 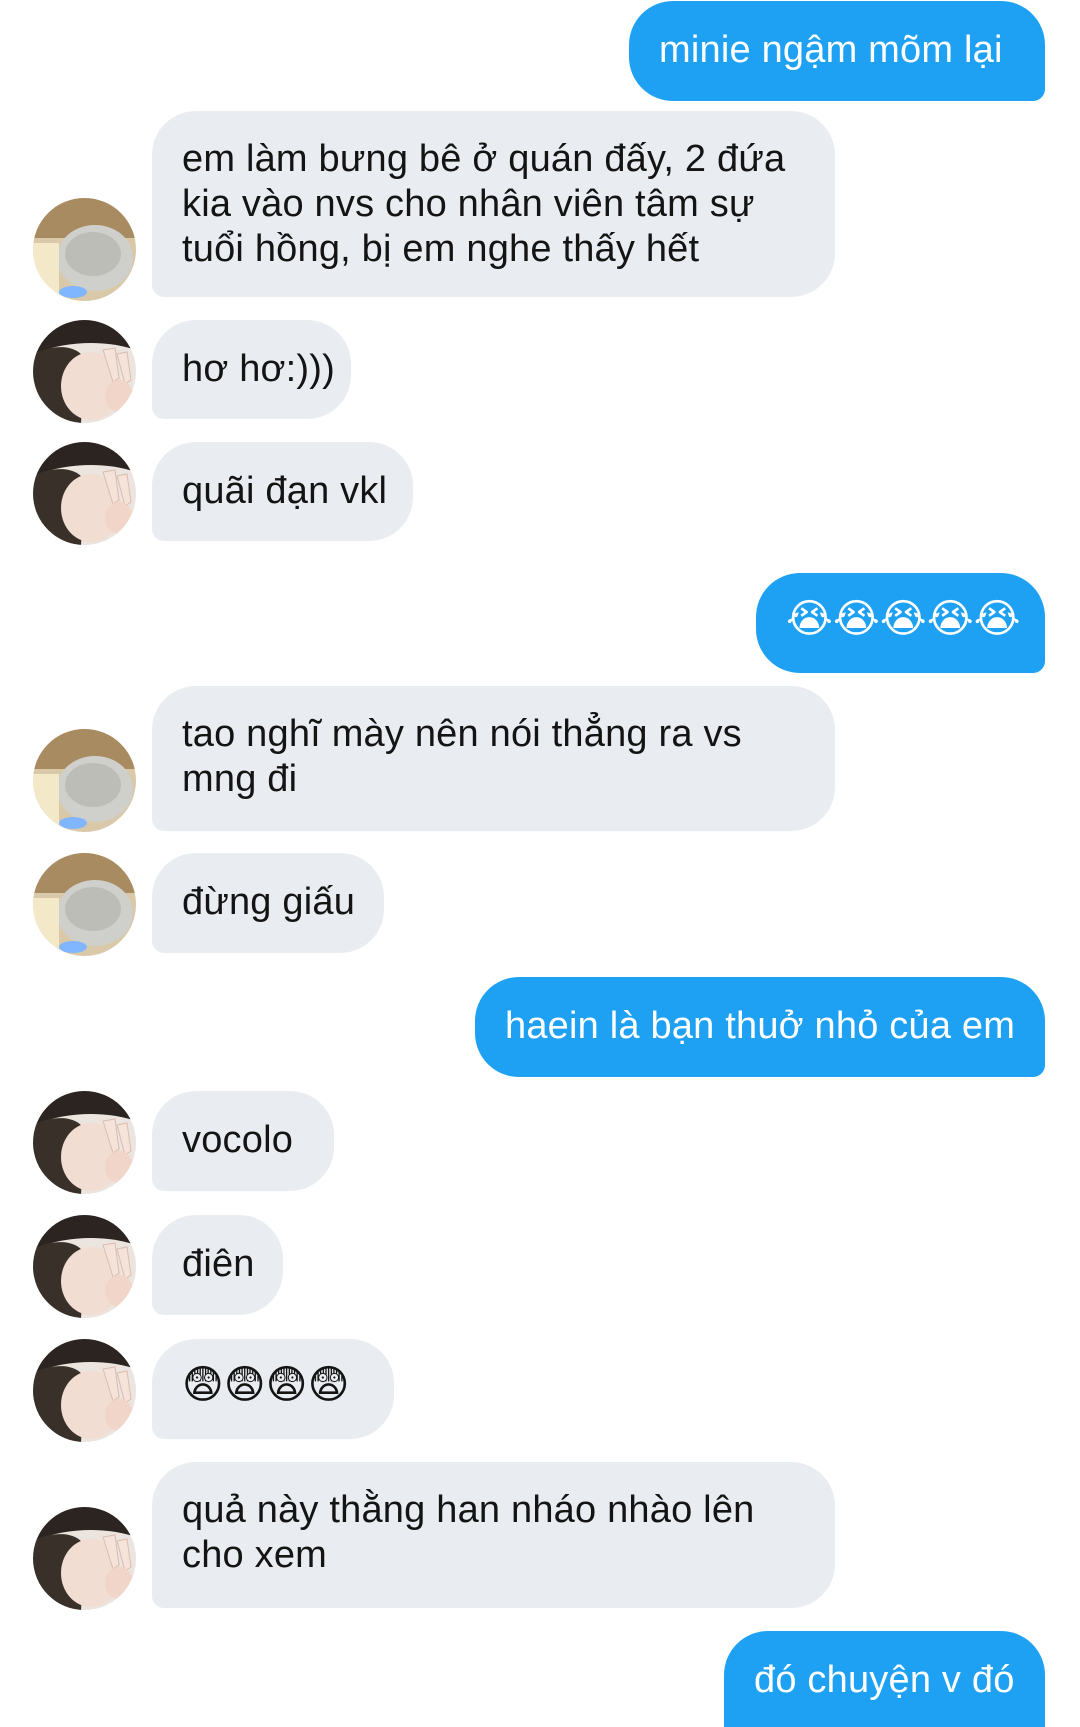 I want to click on message-text: haein là bạn thuở nhỏ của em, so click(x=760, y=1026).